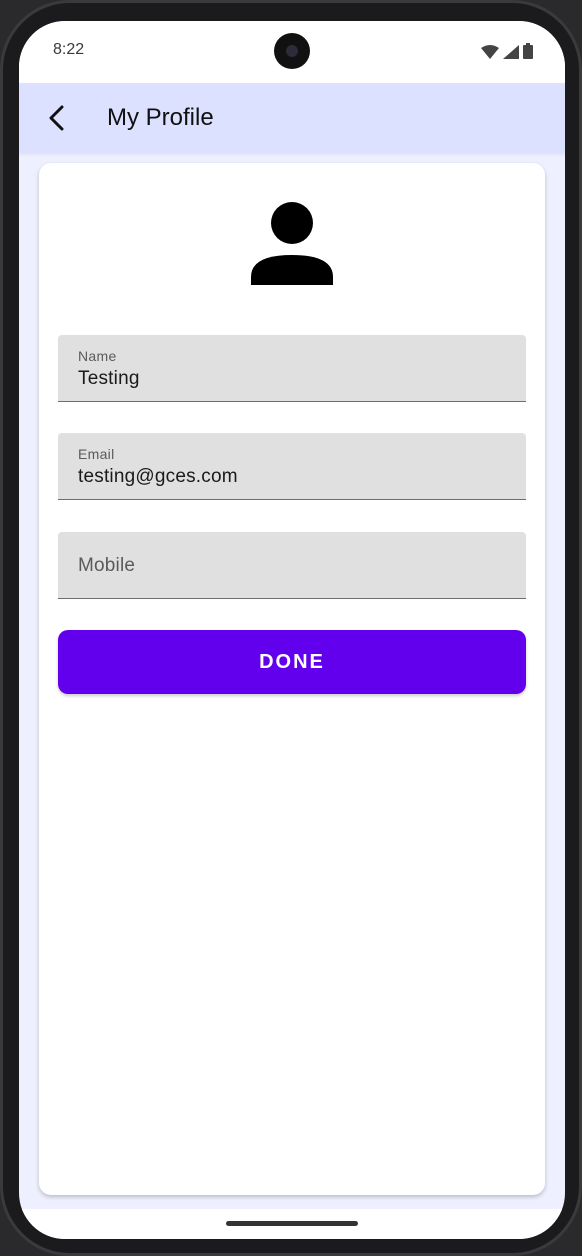 The width and height of the screenshot is (582, 1256). Describe the element at coordinates (292, 368) in the screenshot. I see `name-field: Name Testing` at that location.